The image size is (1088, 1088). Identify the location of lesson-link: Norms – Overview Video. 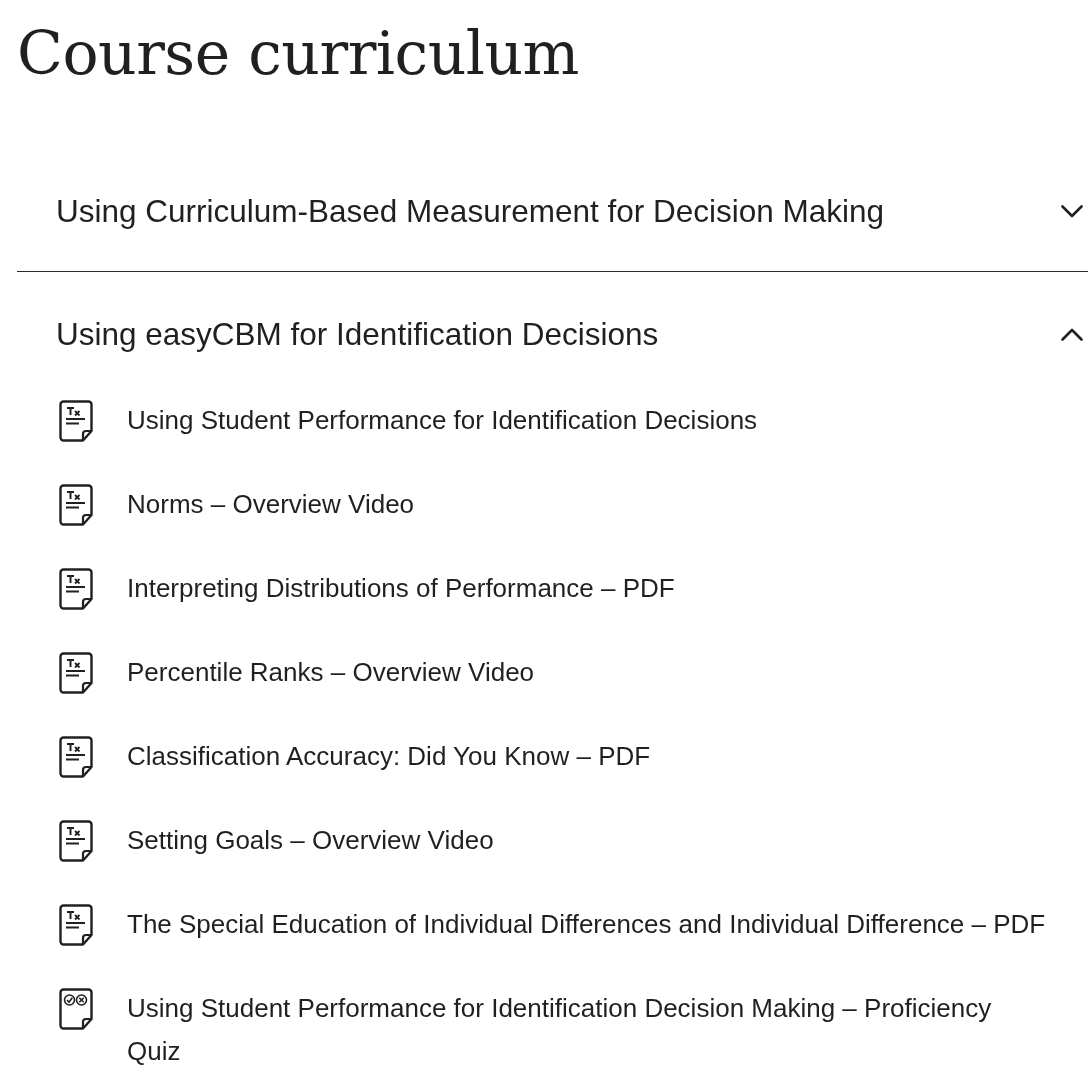
(271, 504).